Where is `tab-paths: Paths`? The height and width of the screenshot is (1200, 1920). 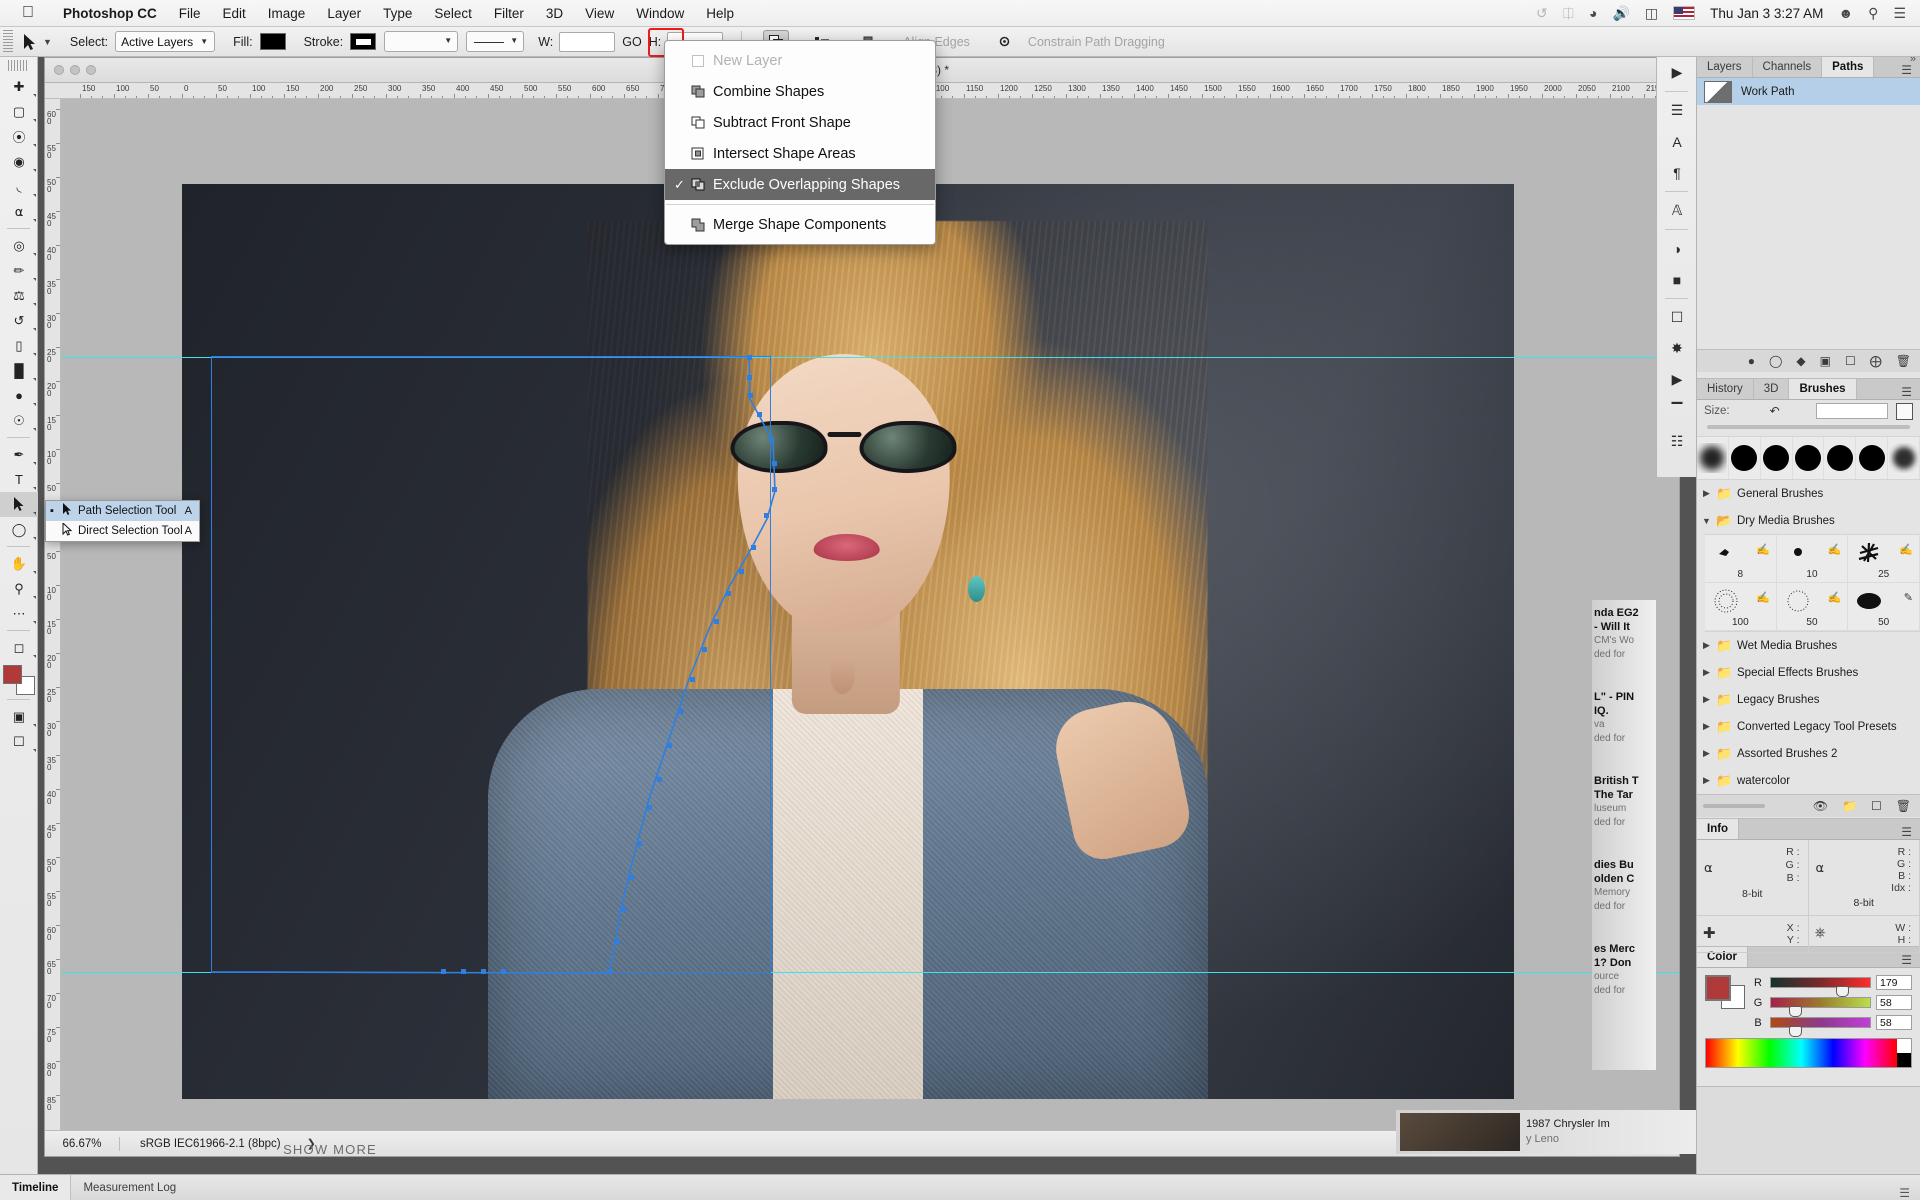
tab-paths: Paths is located at coordinates (1848, 67).